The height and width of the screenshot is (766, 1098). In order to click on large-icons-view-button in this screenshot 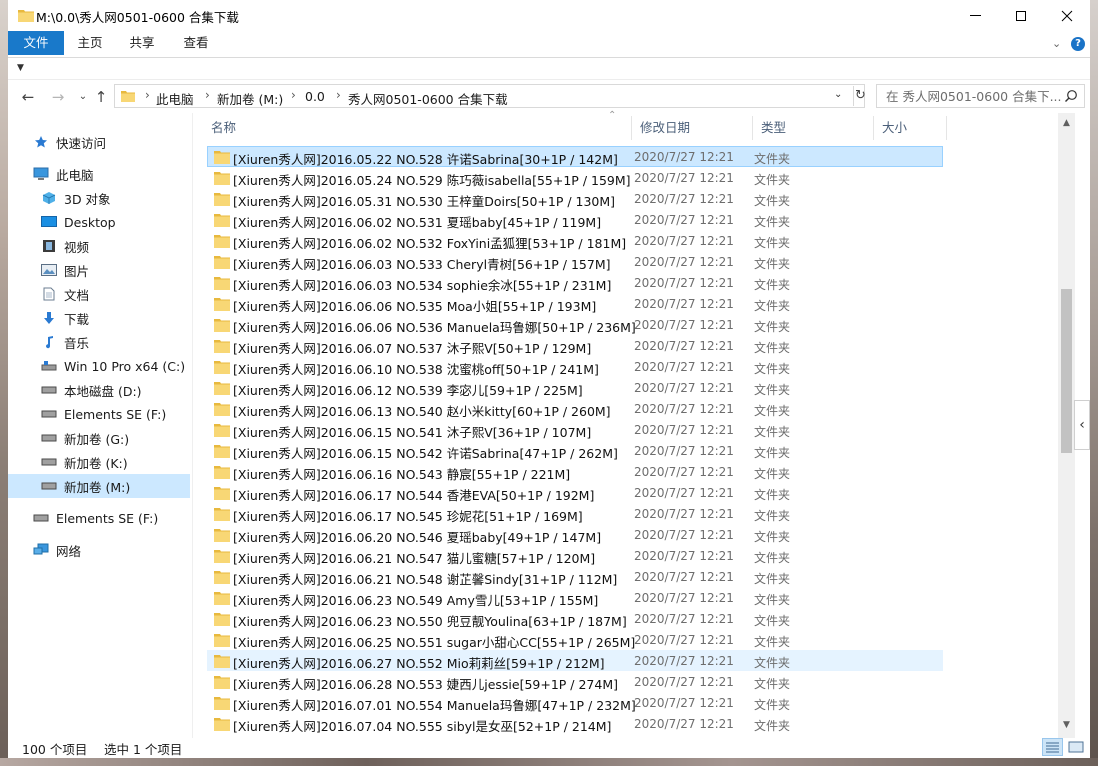, I will do `click(1076, 747)`.